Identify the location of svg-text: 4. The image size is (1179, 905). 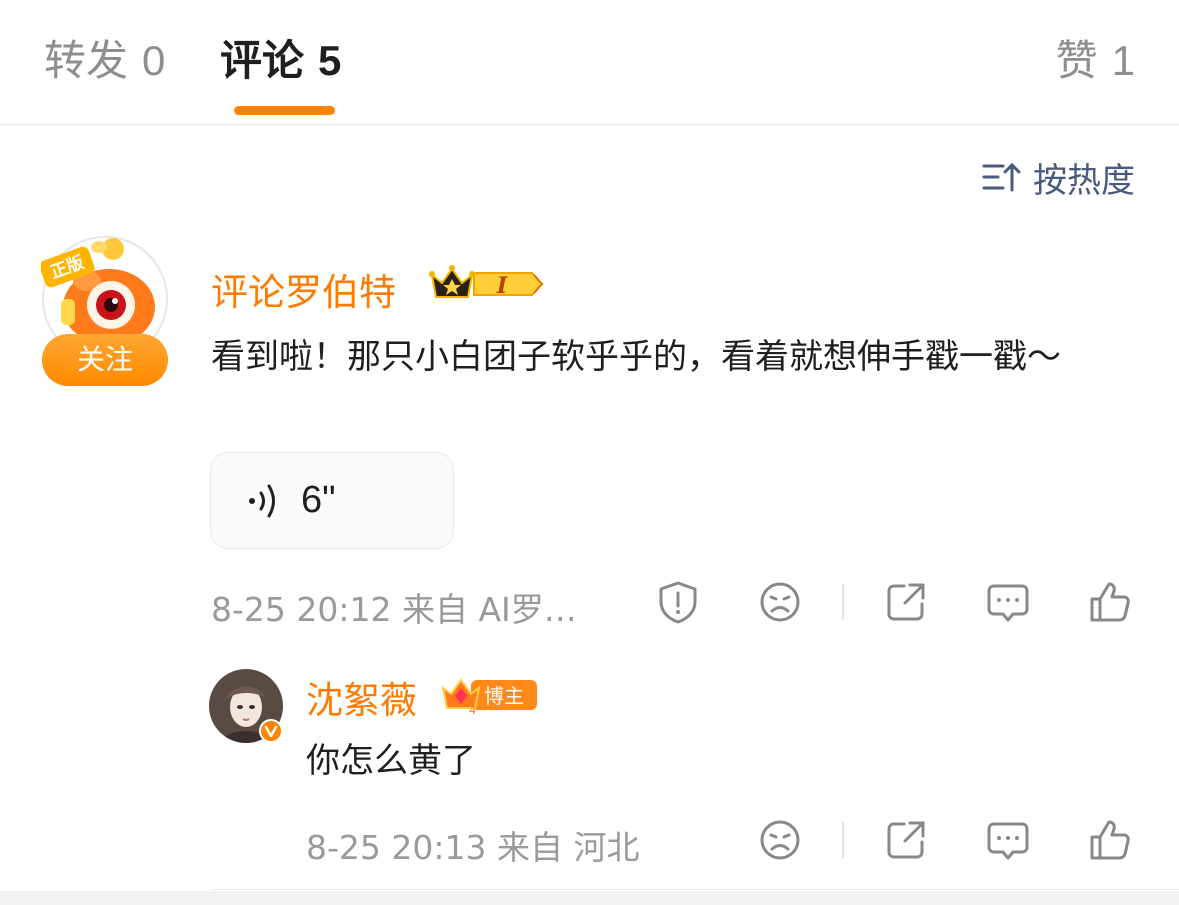
(472, 710).